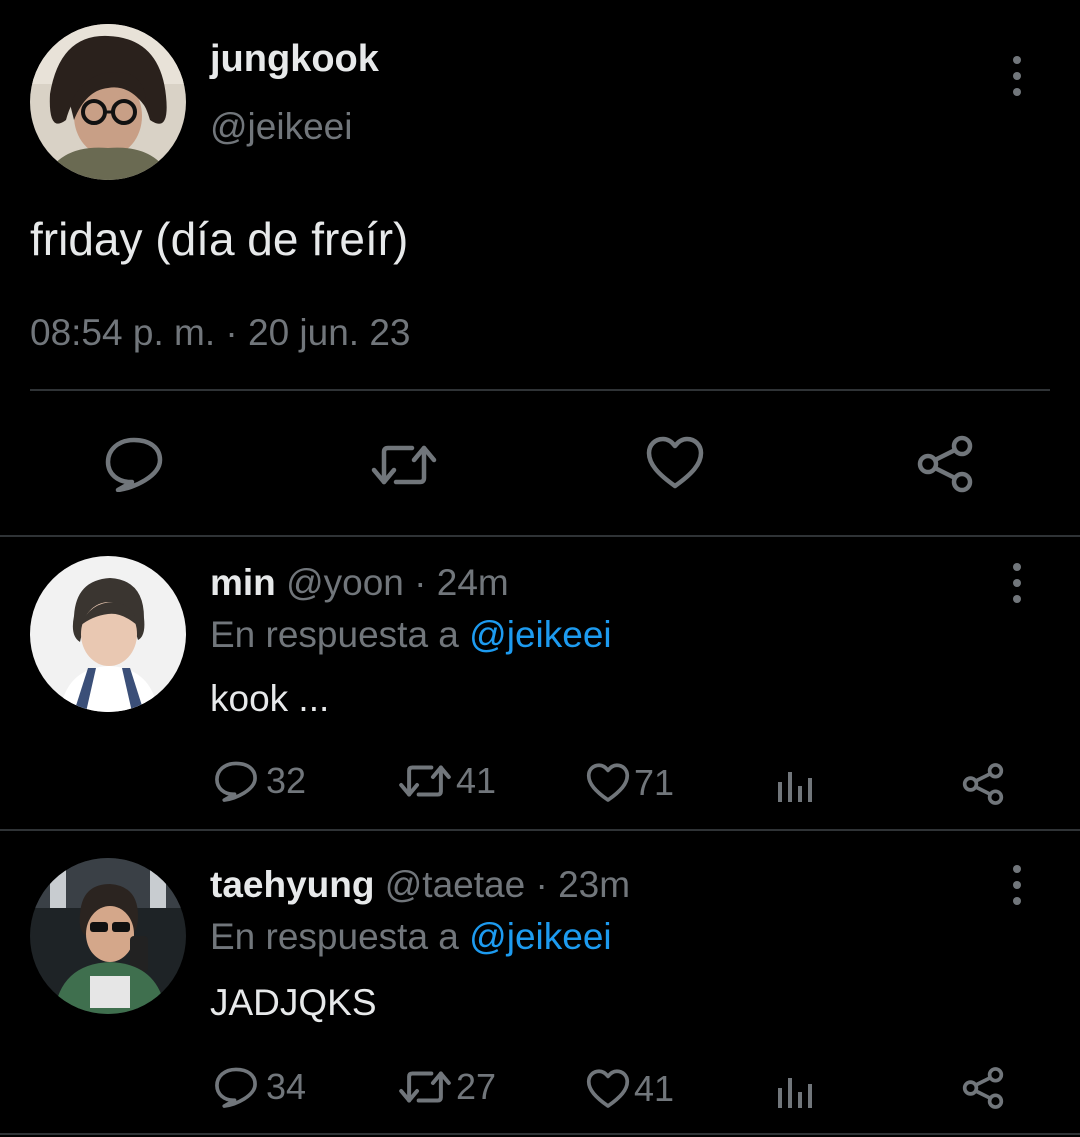  Describe the element at coordinates (540, 536) in the screenshot. I see `section-divider` at that location.